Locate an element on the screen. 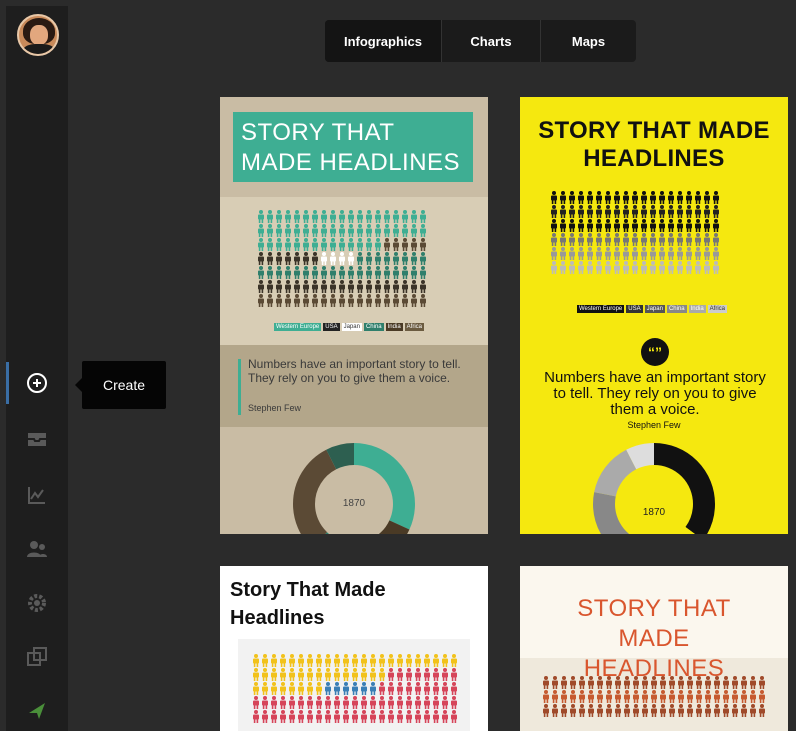  rocket-icon is located at coordinates (37, 711).